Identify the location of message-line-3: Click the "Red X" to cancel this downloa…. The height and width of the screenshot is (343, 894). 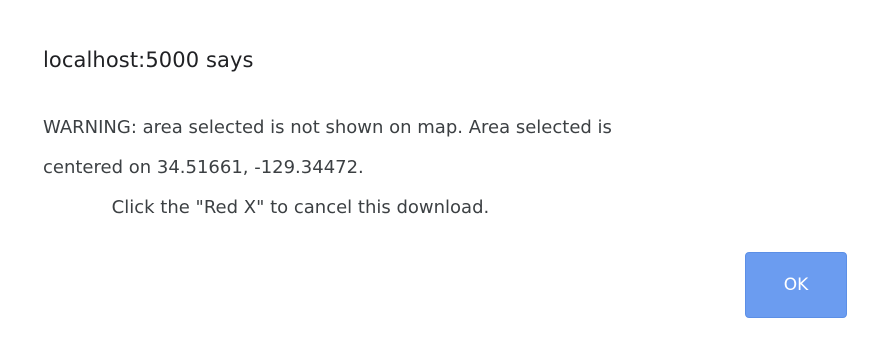
(266, 207).